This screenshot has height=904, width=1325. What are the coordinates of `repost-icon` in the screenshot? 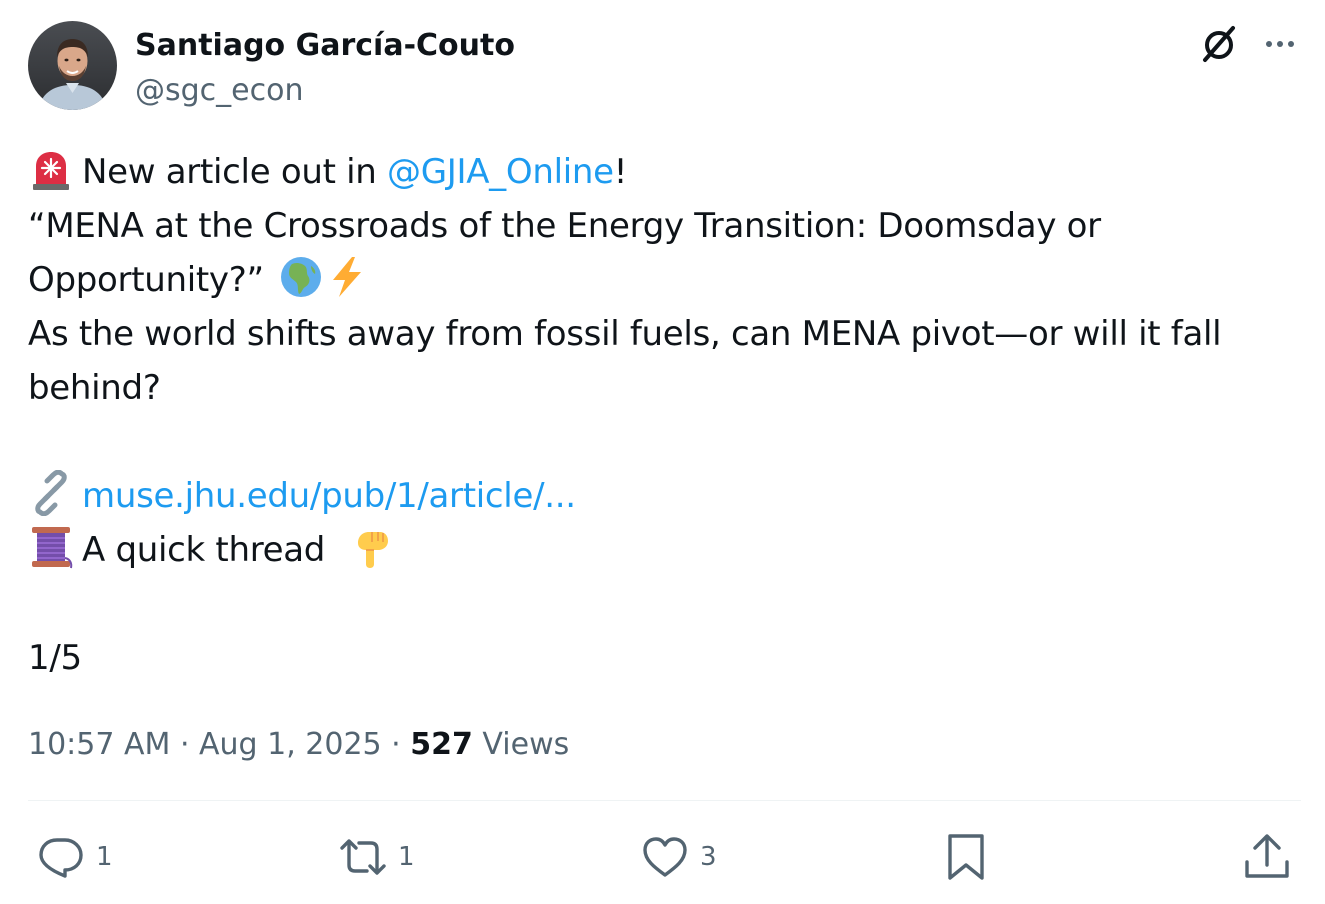 It's located at (363, 857).